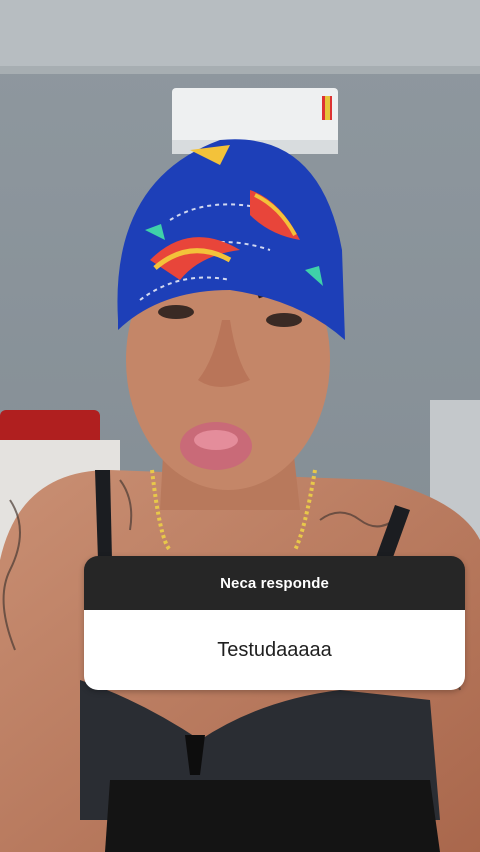 This screenshot has width=480, height=852. What do you see at coordinates (240, 35) in the screenshot?
I see `ceiling` at bounding box center [240, 35].